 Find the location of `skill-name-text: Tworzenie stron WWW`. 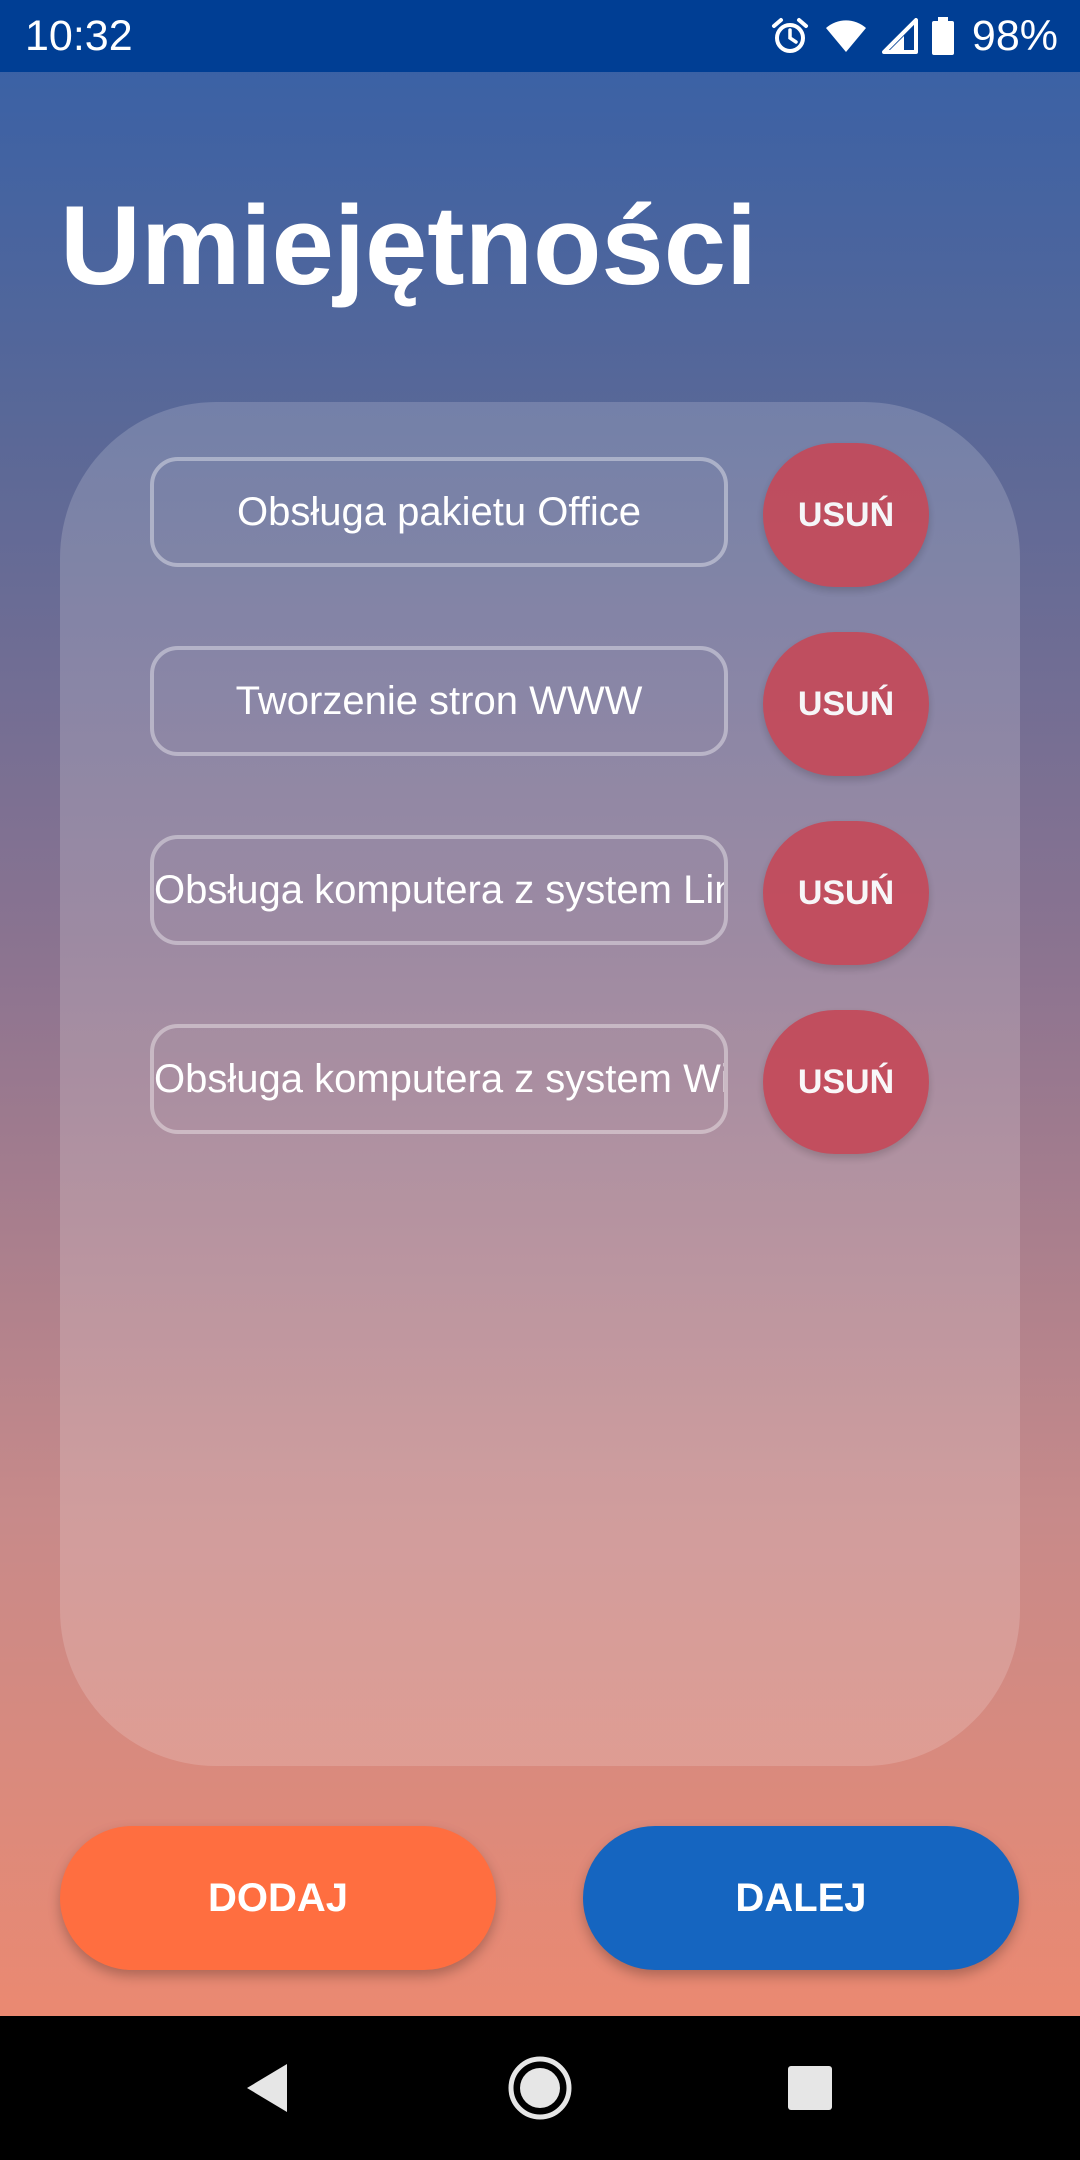

skill-name-text: Tworzenie stron WWW is located at coordinates (439, 700).